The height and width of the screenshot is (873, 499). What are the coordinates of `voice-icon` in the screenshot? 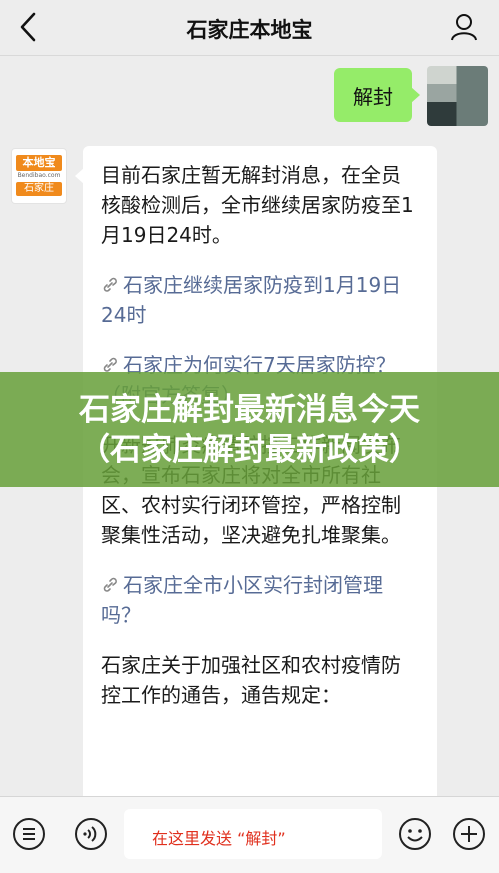 It's located at (91, 834).